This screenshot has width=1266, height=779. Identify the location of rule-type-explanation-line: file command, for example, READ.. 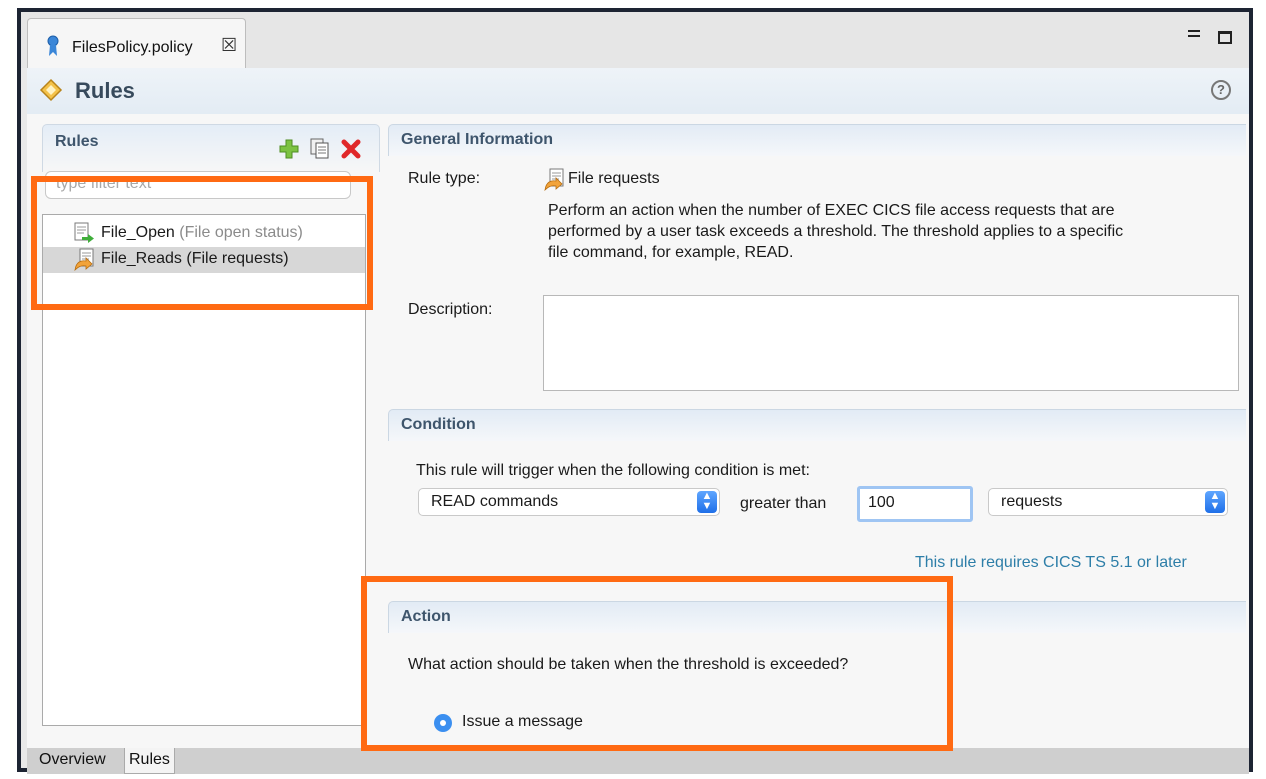
(671, 252).